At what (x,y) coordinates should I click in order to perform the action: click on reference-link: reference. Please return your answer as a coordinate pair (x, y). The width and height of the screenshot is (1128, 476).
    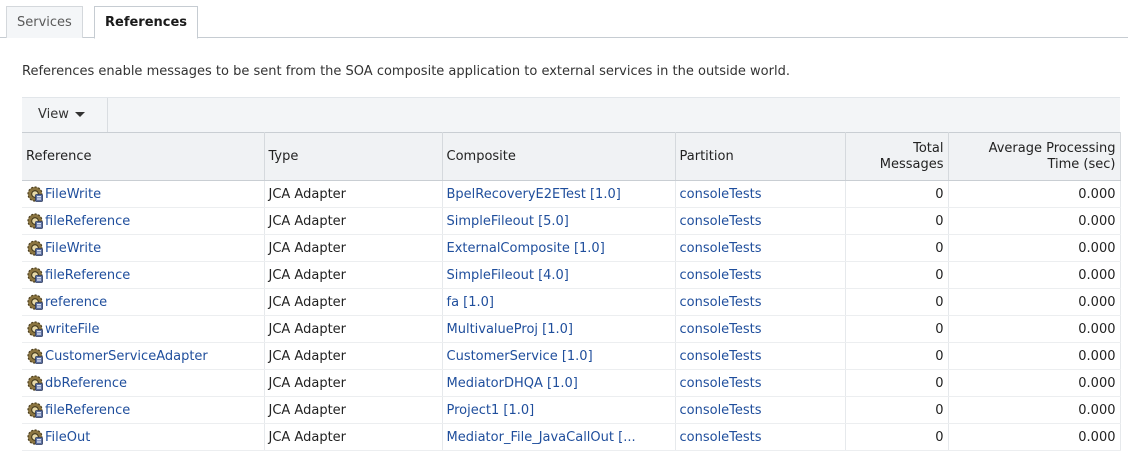
    Looking at the image, I should click on (76, 302).